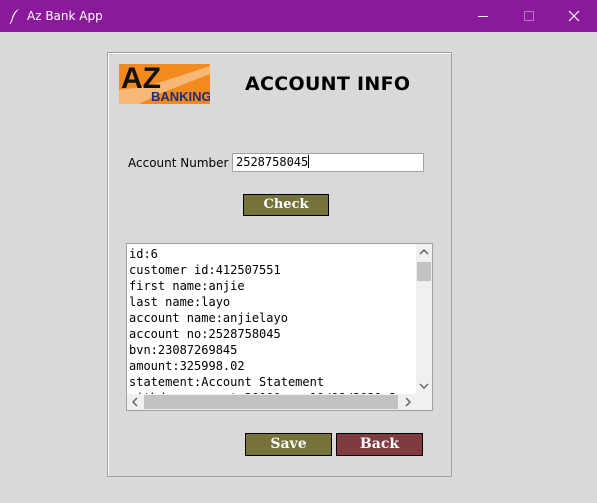  Describe the element at coordinates (183, 350) in the screenshot. I see `details-line: bvn:23087269845` at that location.